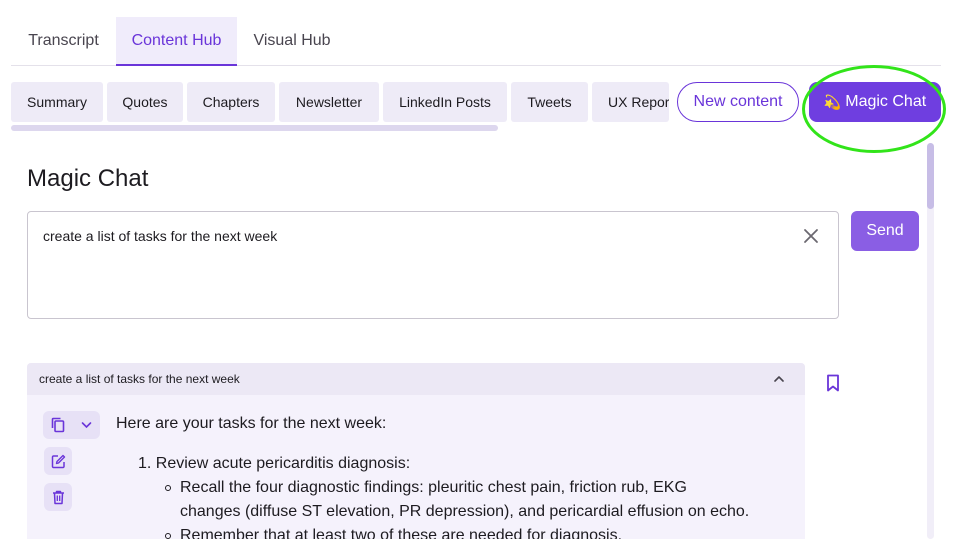 This screenshot has width=958, height=539. What do you see at coordinates (176, 41) in the screenshot?
I see `tab-content-hub: Content Hub` at bounding box center [176, 41].